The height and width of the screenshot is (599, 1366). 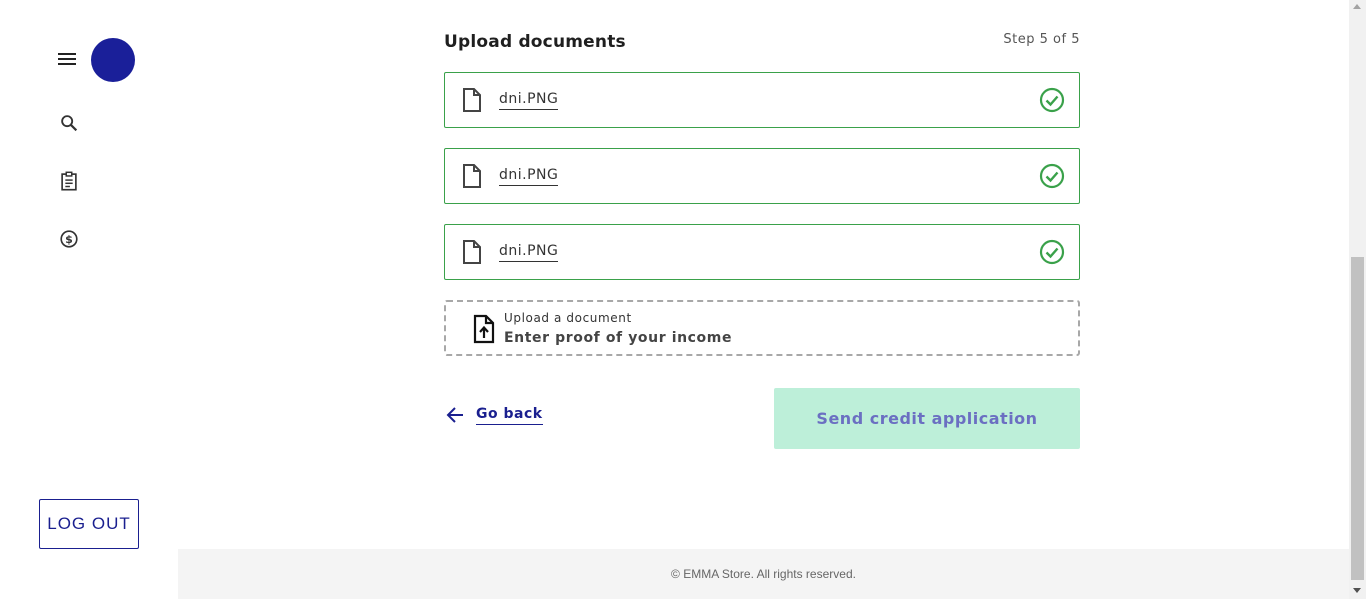 What do you see at coordinates (927, 418) in the screenshot?
I see `send-credit-application-button: Send credit application` at bounding box center [927, 418].